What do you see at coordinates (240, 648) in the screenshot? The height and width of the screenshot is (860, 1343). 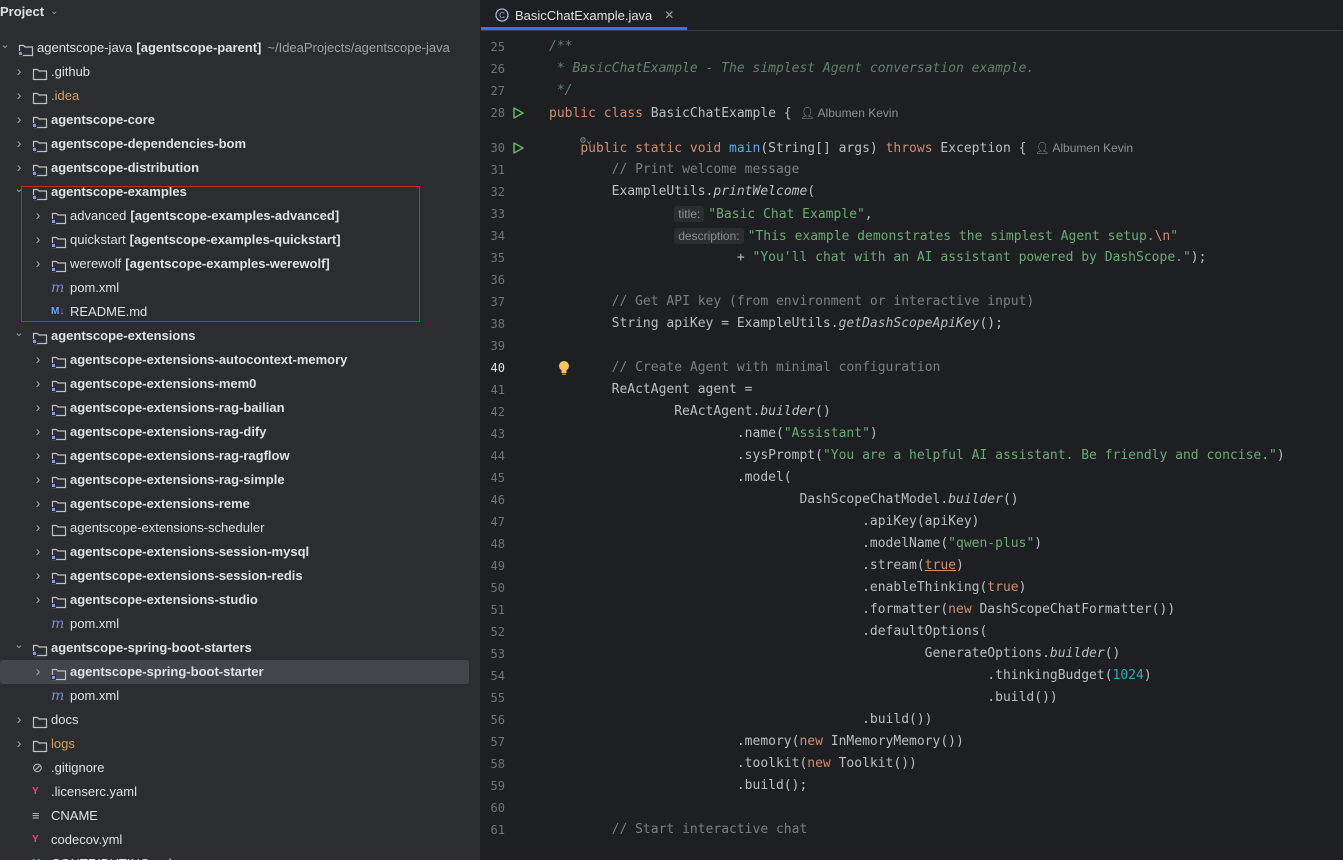 I see `tree-item: ⌄ agentscope-spring-boot-starters` at bounding box center [240, 648].